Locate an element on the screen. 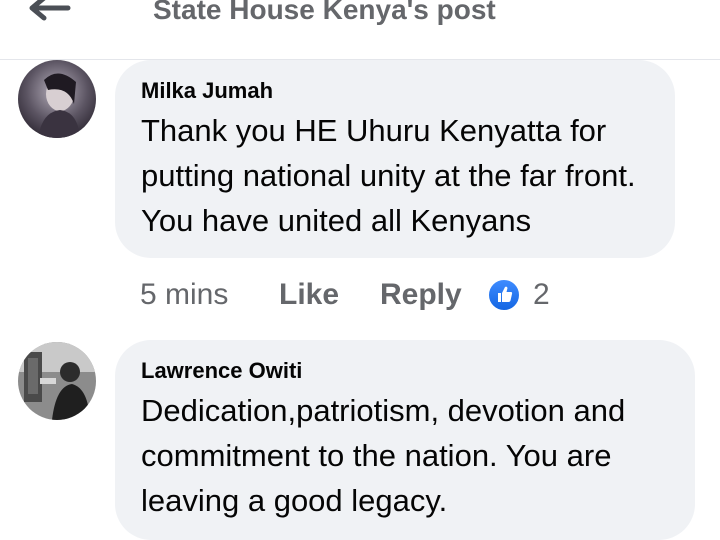 This screenshot has height=540, width=720. comment-timestamp: 5 mins is located at coordinates (184, 295).